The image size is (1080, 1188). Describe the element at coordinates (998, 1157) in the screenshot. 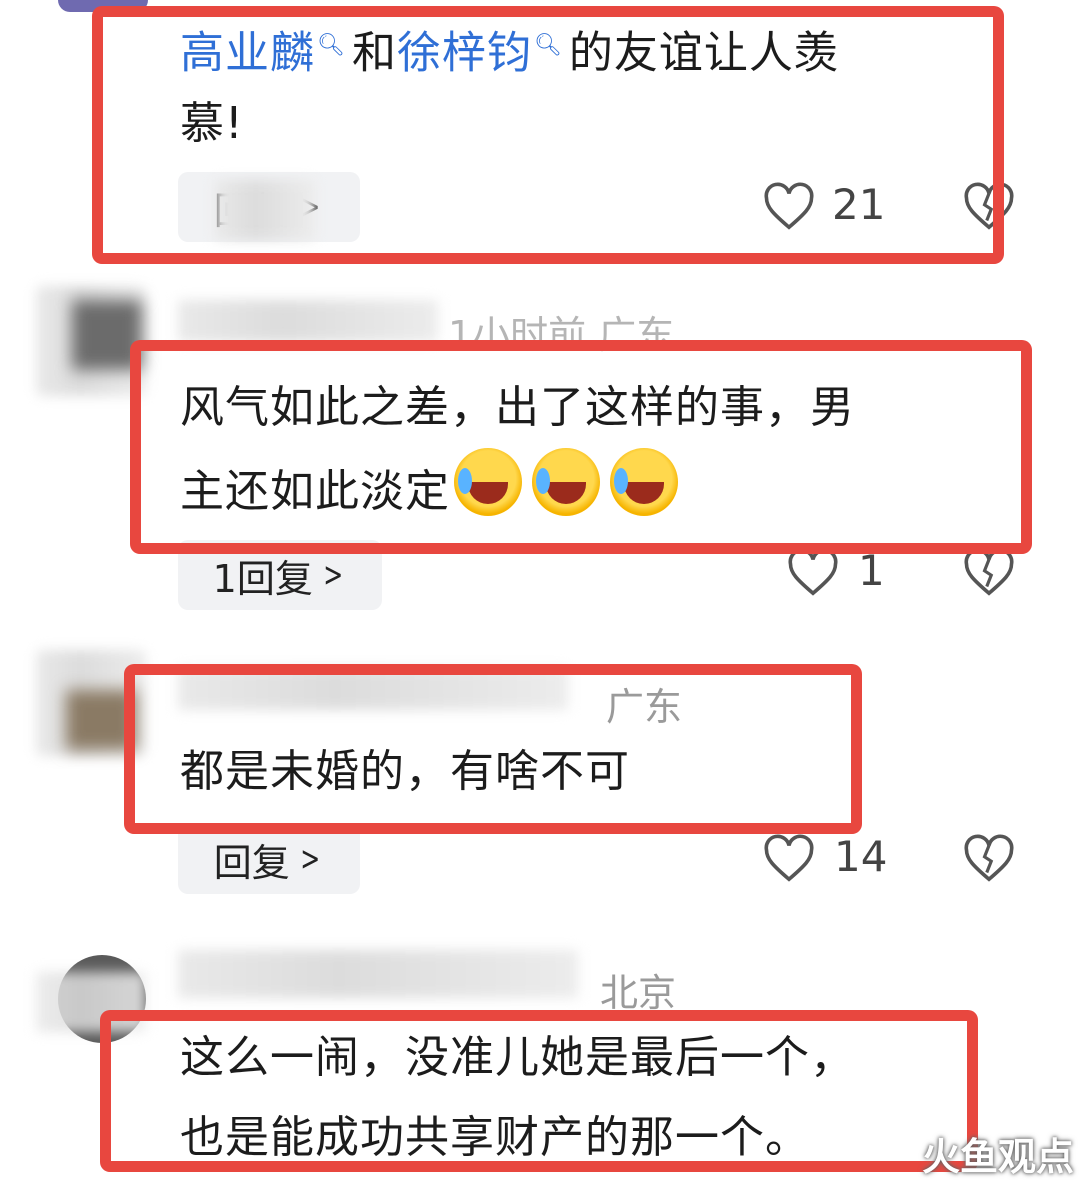

I see `watermark: 火鱼观点` at that location.